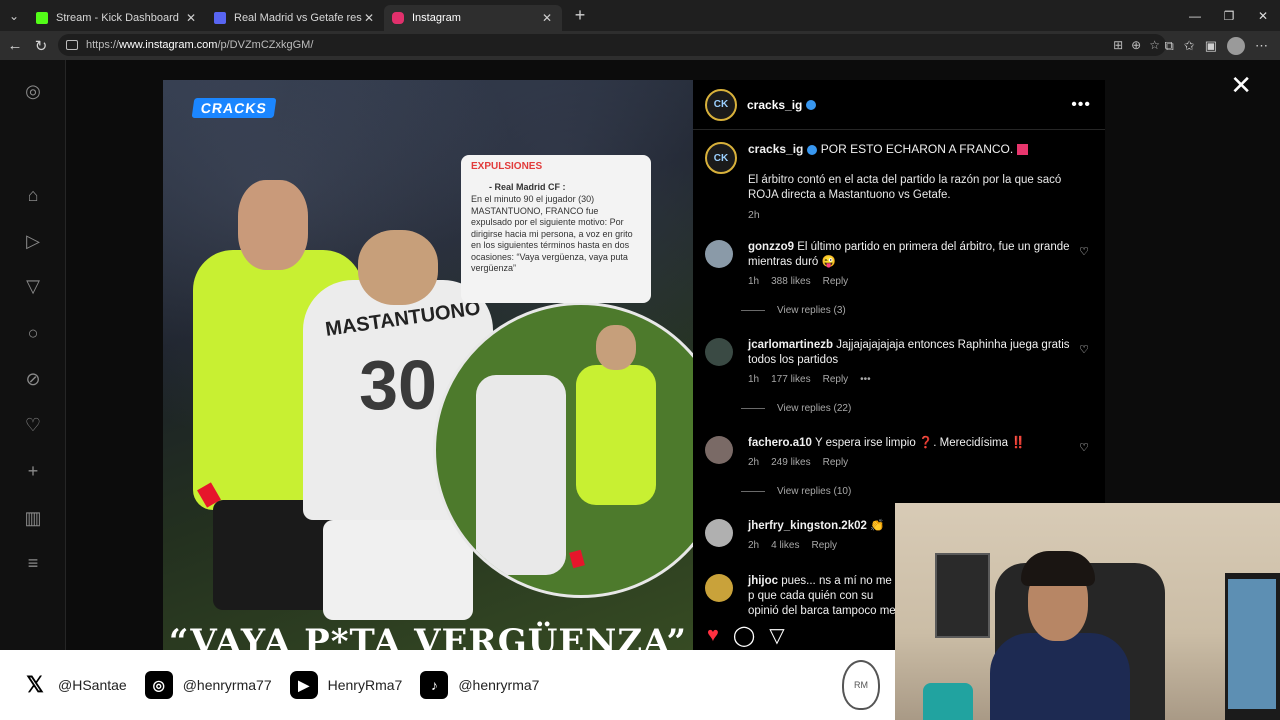 This screenshot has width=1280, height=720. I want to click on comment-username: jherfry_kingston.2k02, so click(807, 526).